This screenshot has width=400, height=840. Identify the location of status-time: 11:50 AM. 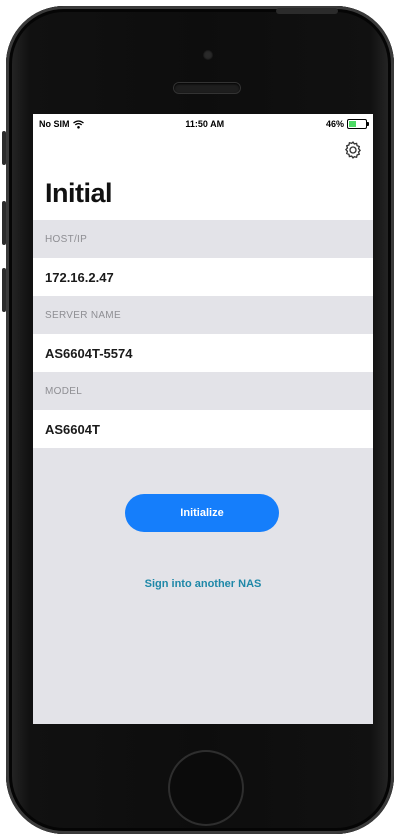
(205, 124).